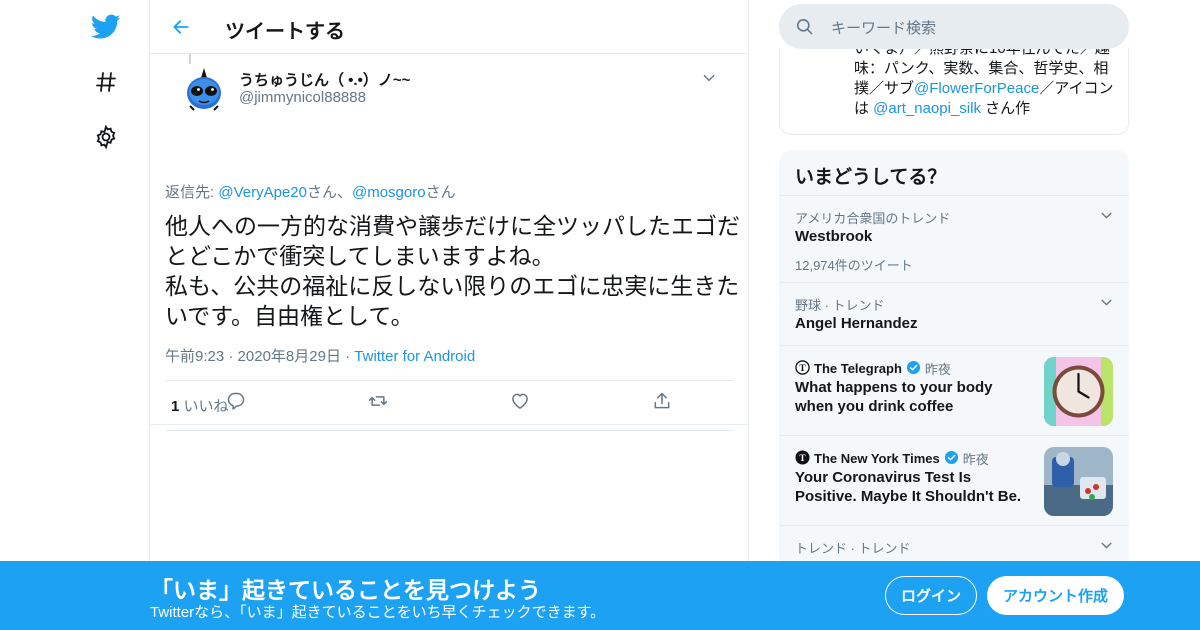  What do you see at coordinates (1005, 108) in the screenshot?
I see `bio-text-part: さん作` at bounding box center [1005, 108].